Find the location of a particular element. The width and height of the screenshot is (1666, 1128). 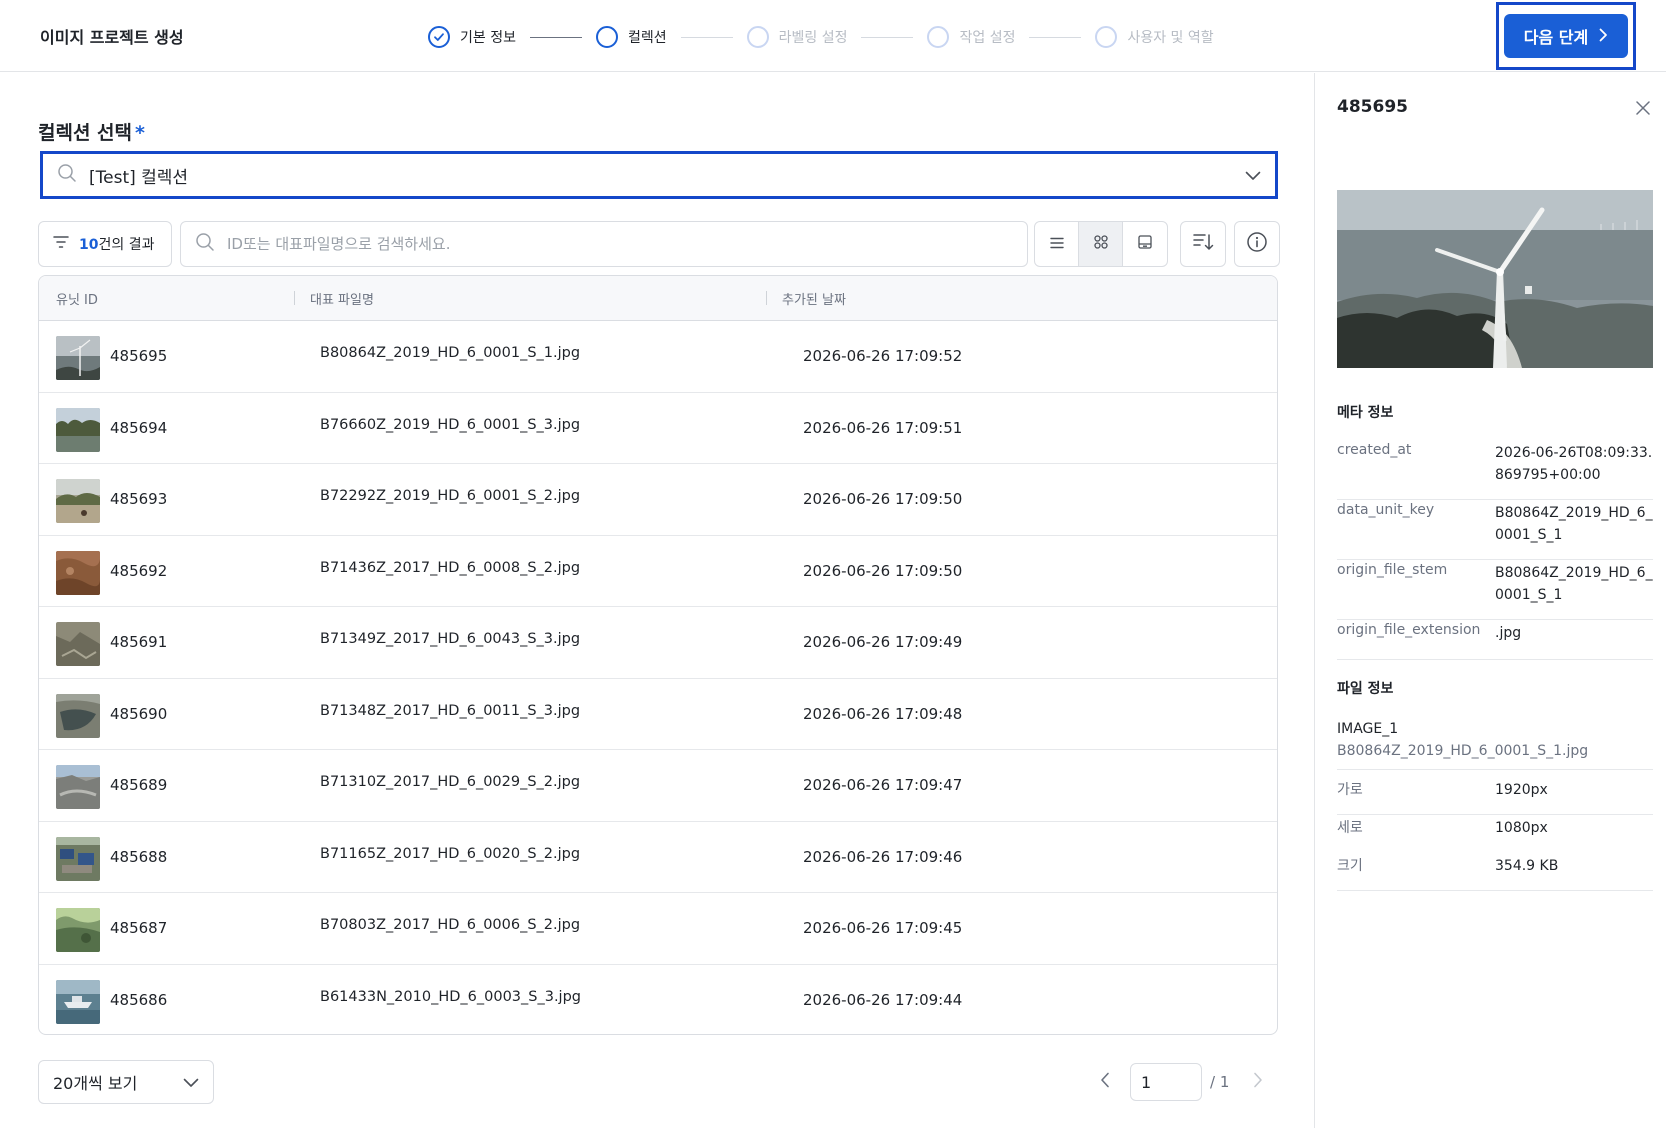

column-added-date: 추가된 날짜 is located at coordinates (814, 298).